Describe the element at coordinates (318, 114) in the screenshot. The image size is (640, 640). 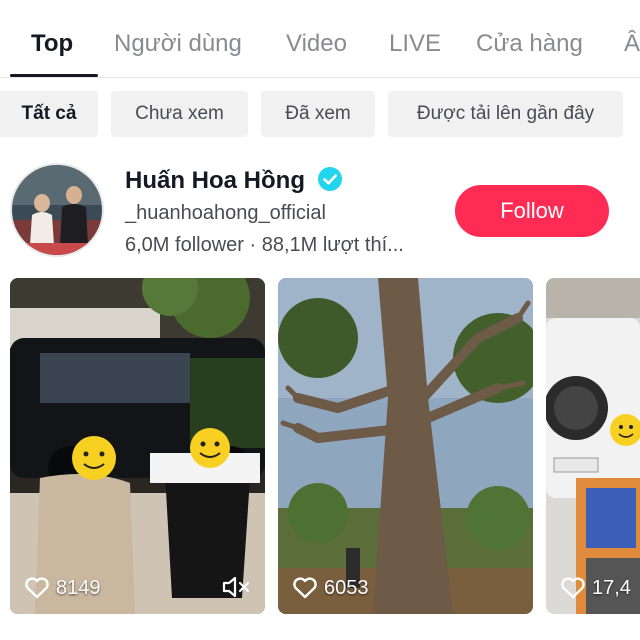
I see `filter-watched: Đã xem` at that location.